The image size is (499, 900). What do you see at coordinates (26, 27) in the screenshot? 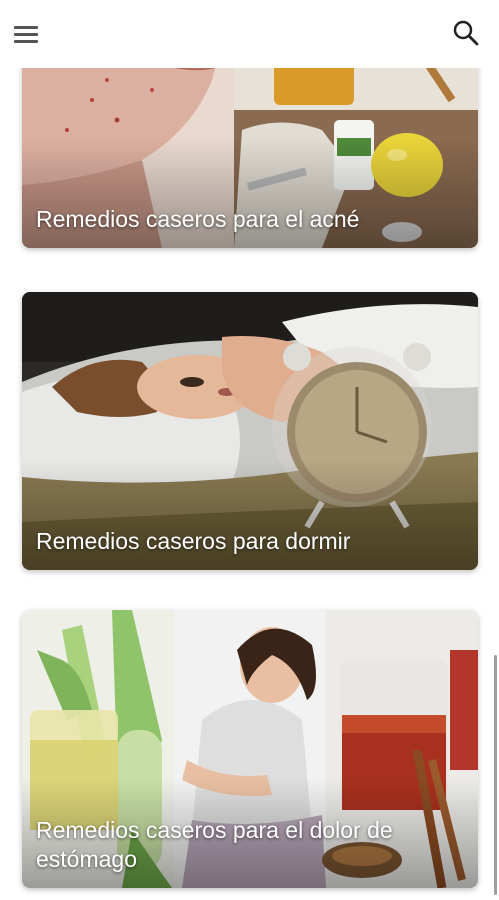
I see `hamburger-menu-icon` at bounding box center [26, 27].